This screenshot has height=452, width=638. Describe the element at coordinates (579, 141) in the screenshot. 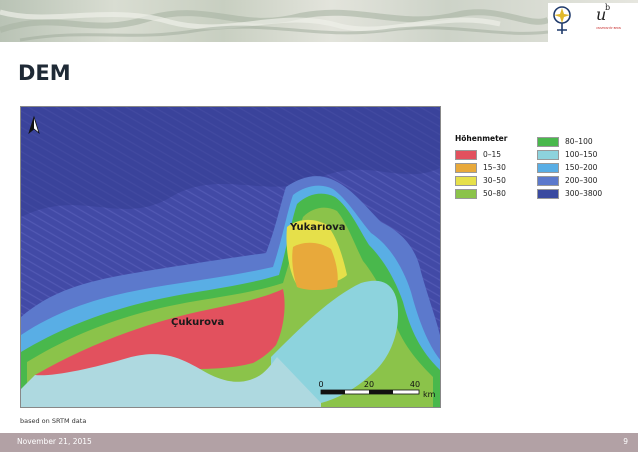

I see `legend-label: 80–100` at that location.